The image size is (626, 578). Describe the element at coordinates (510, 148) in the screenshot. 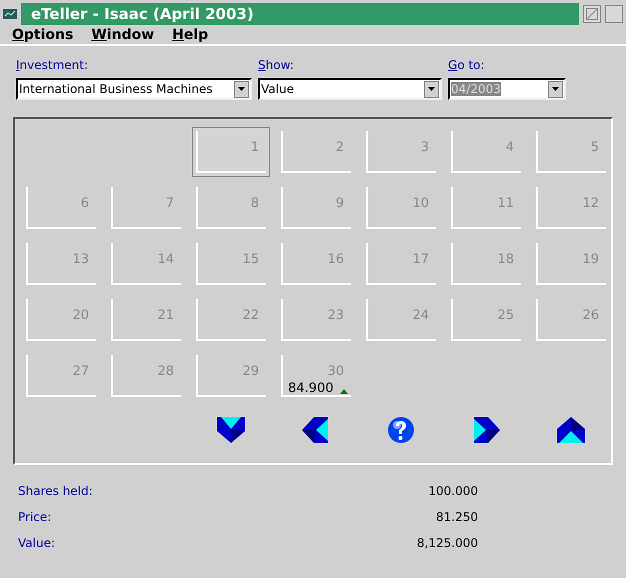

I see `day-number: 4` at that location.